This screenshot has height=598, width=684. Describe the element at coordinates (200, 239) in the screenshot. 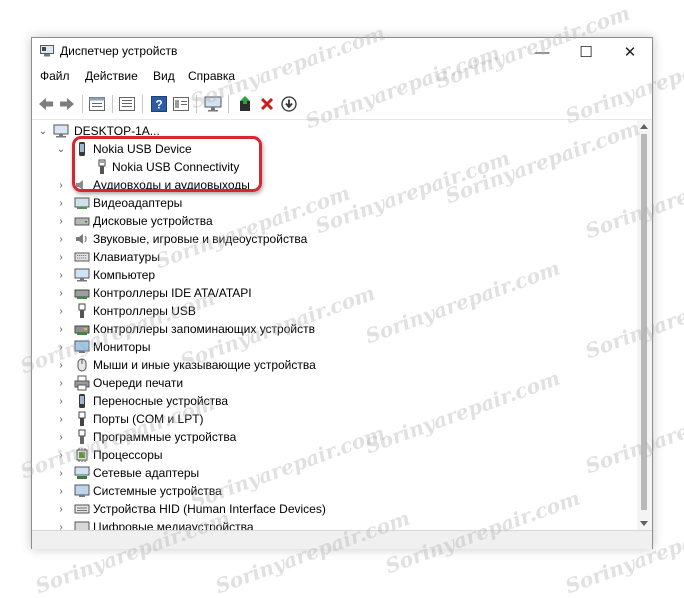

I see `tree-item-label: Звуковые, игровые и видеоустройства` at that location.